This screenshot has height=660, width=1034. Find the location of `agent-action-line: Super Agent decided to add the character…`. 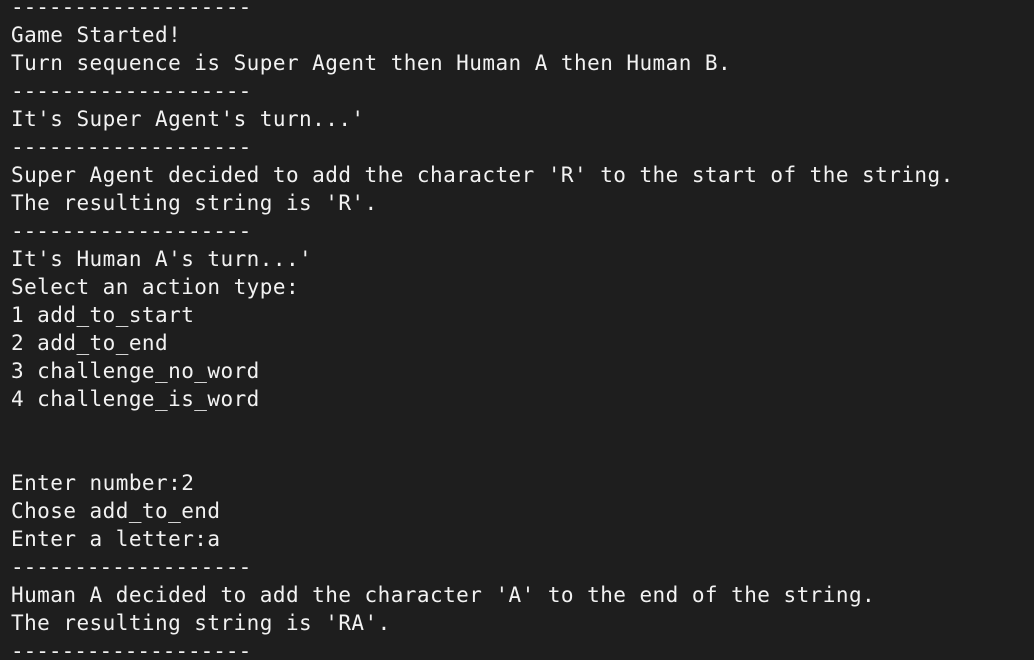

agent-action-line: Super Agent decided to add the character… is located at coordinates (482, 175).